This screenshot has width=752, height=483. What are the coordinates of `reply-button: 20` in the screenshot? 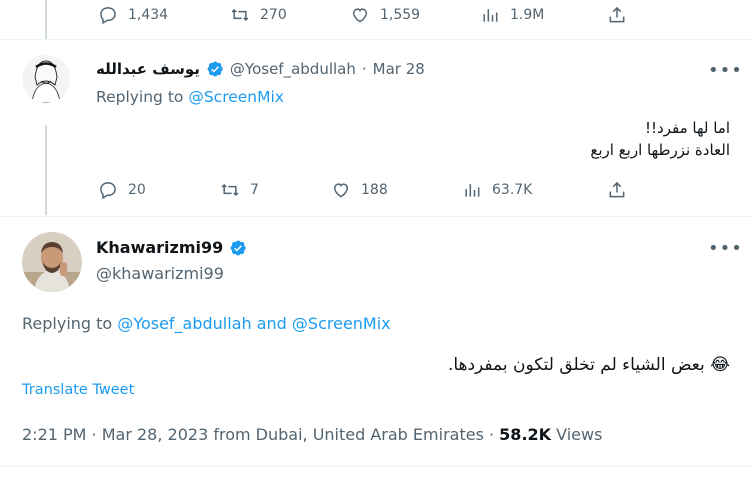 It's located at (122, 190).